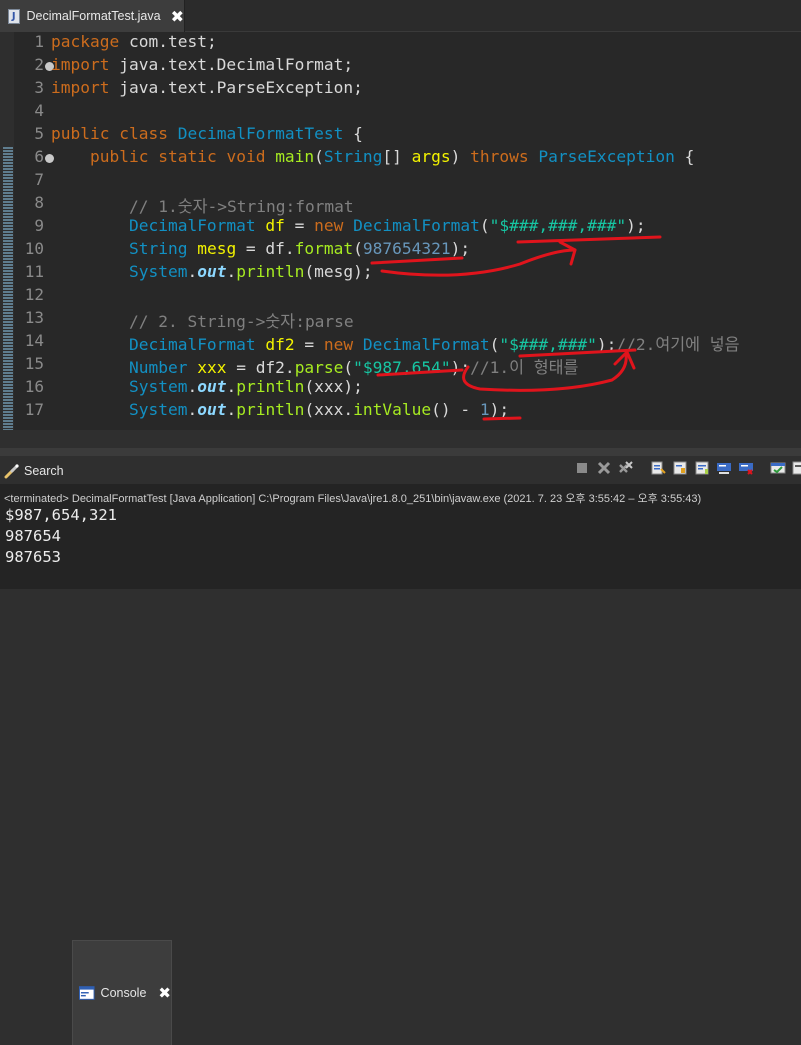  Describe the element at coordinates (680, 468) in the screenshot. I see `scroll-lock-icon` at that location.